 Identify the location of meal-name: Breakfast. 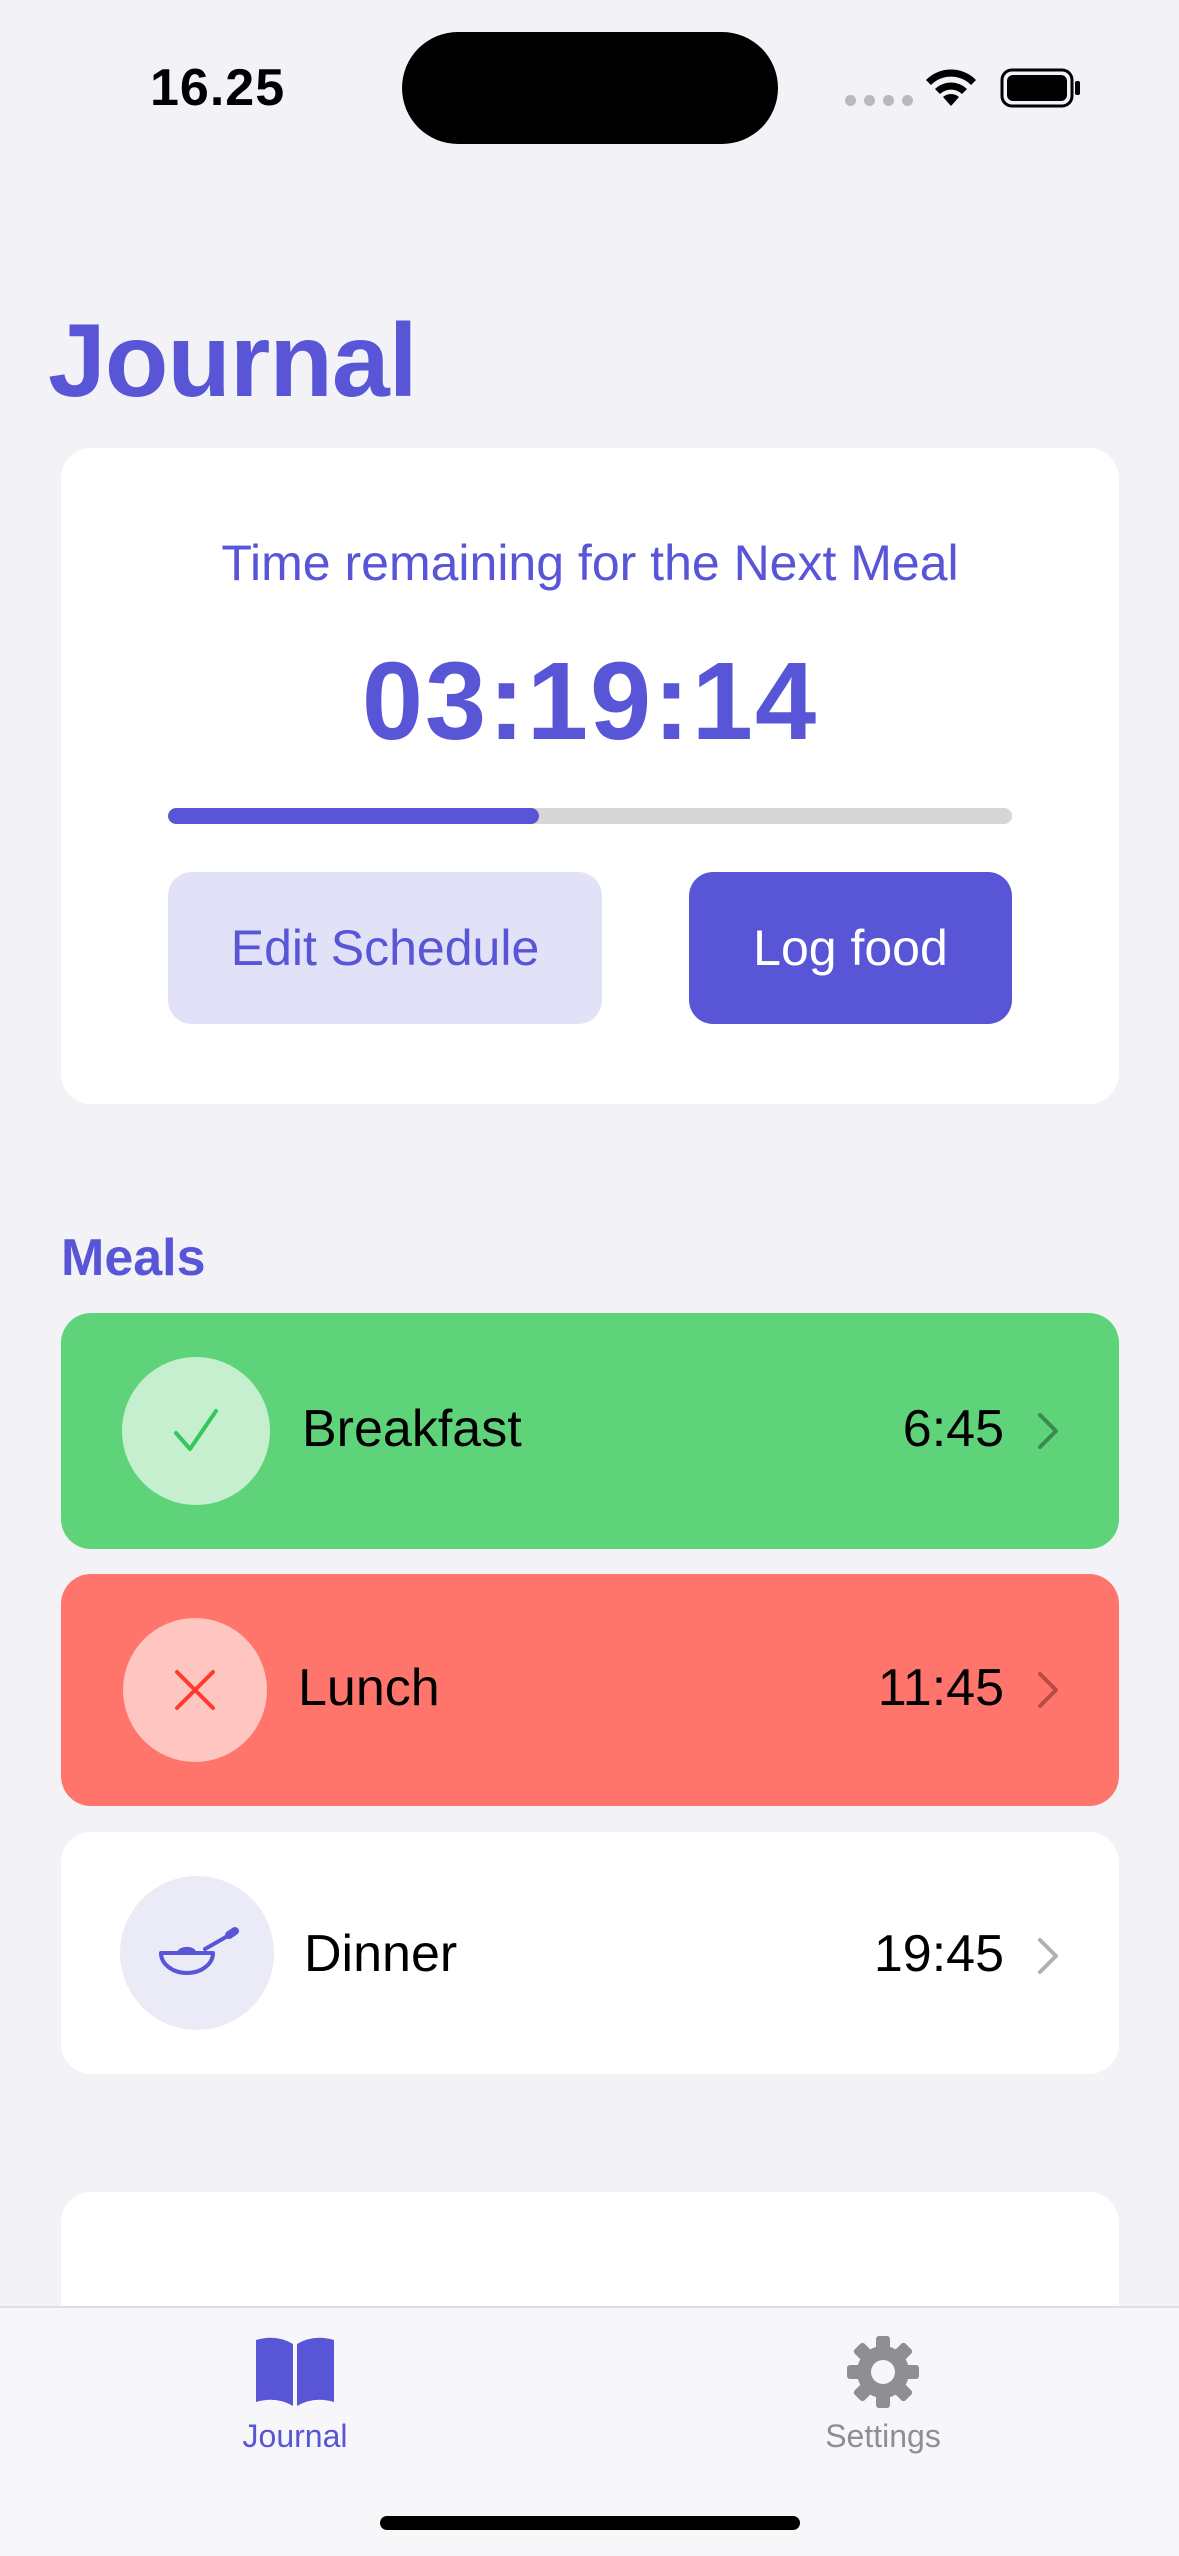
(412, 1429).